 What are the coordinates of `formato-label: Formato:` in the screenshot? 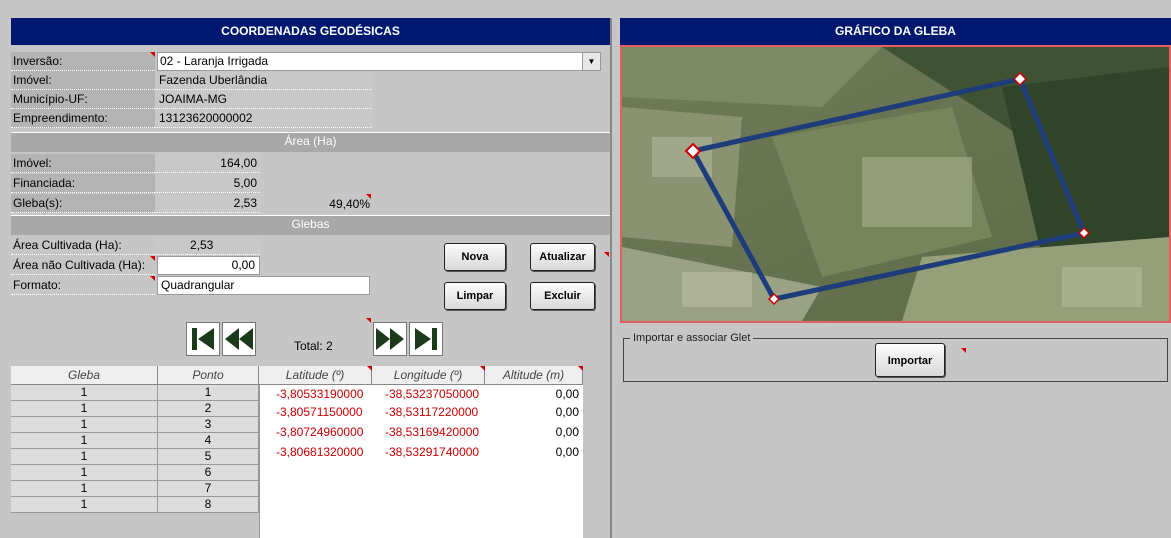 It's located at (83, 285).